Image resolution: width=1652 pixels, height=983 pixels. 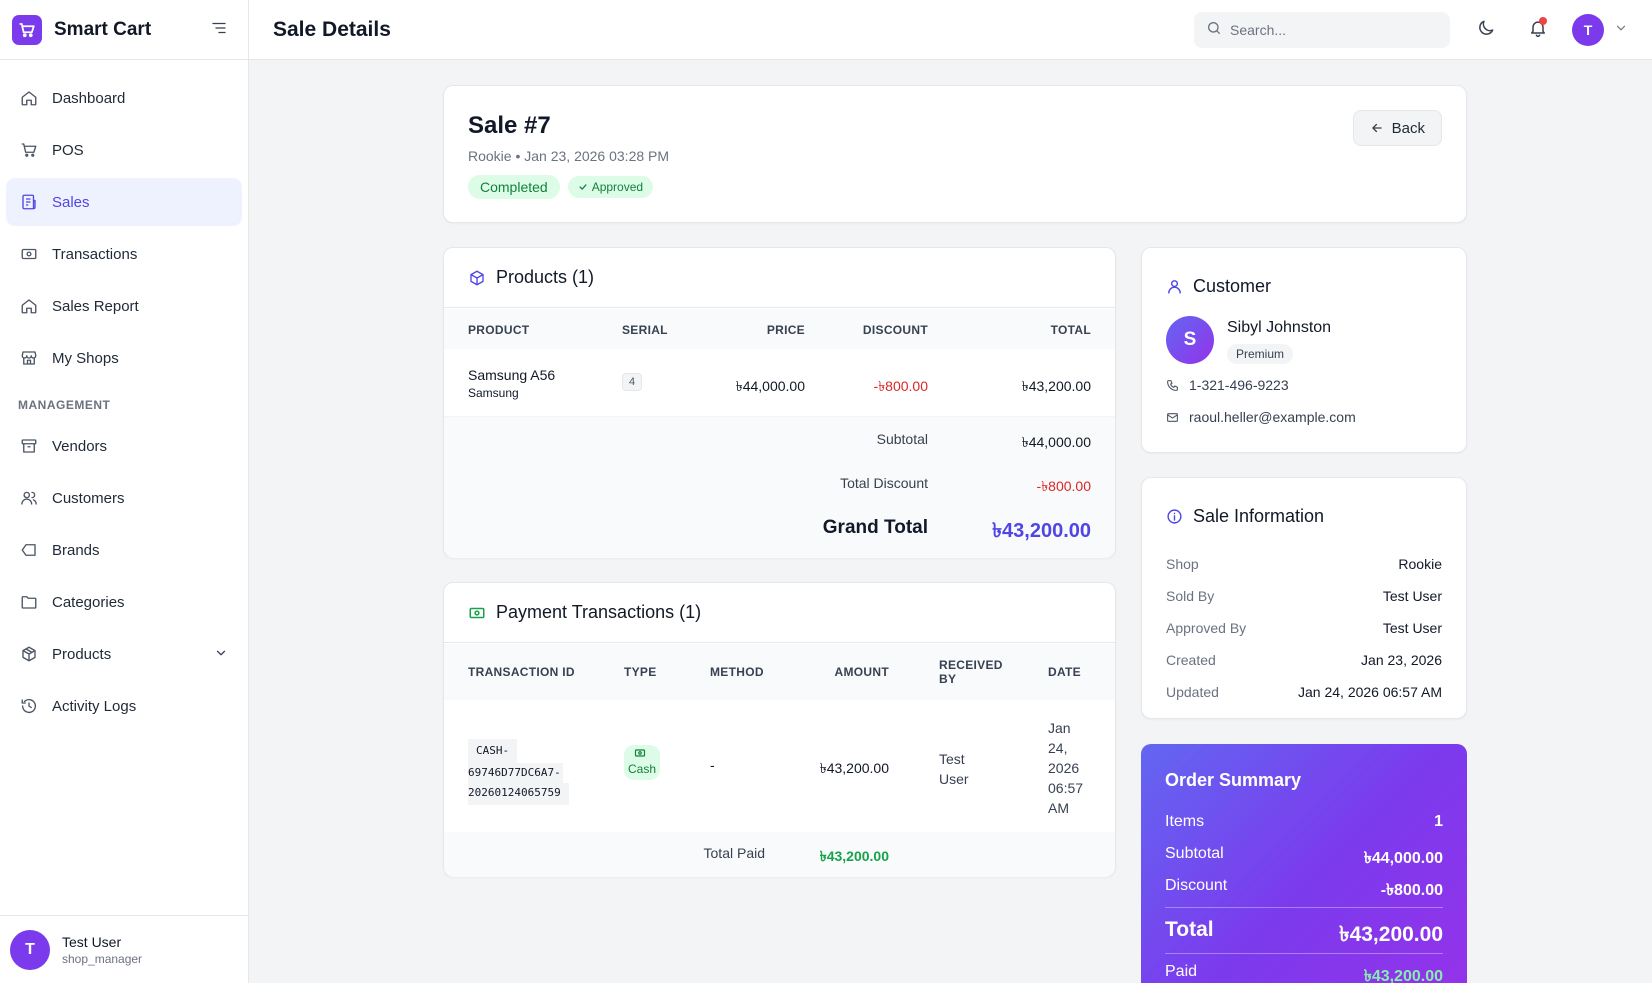 What do you see at coordinates (1189, 929) in the screenshot?
I see `summary-label: Total` at bounding box center [1189, 929].